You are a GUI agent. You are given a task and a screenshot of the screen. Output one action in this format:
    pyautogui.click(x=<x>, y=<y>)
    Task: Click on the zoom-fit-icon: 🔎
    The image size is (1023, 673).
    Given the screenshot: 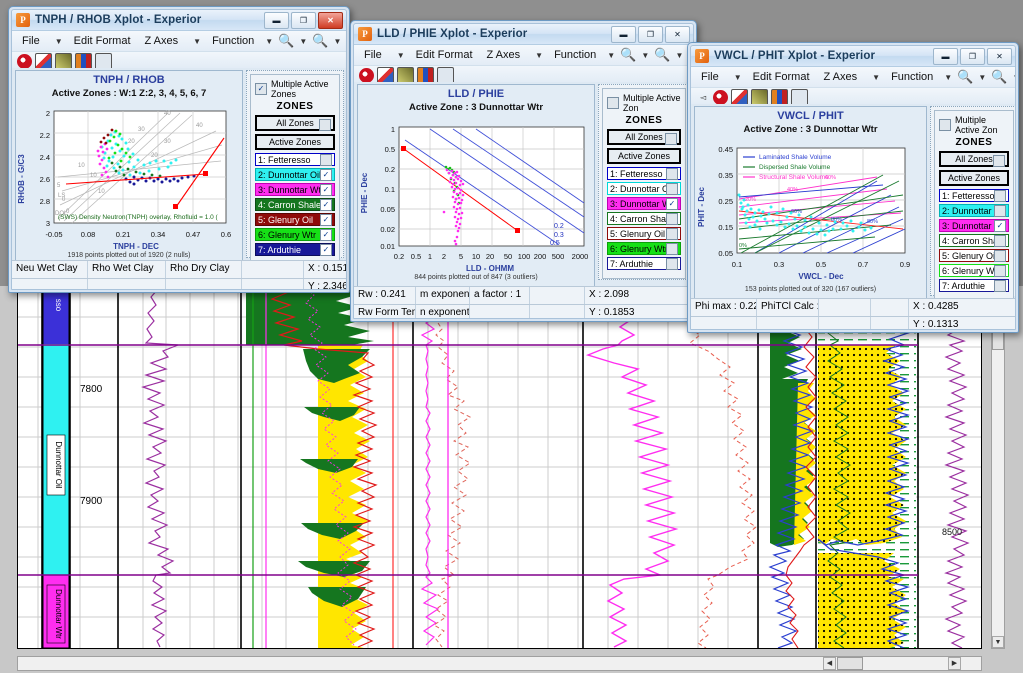 What is the action you would take?
    pyautogui.click(x=345, y=41)
    